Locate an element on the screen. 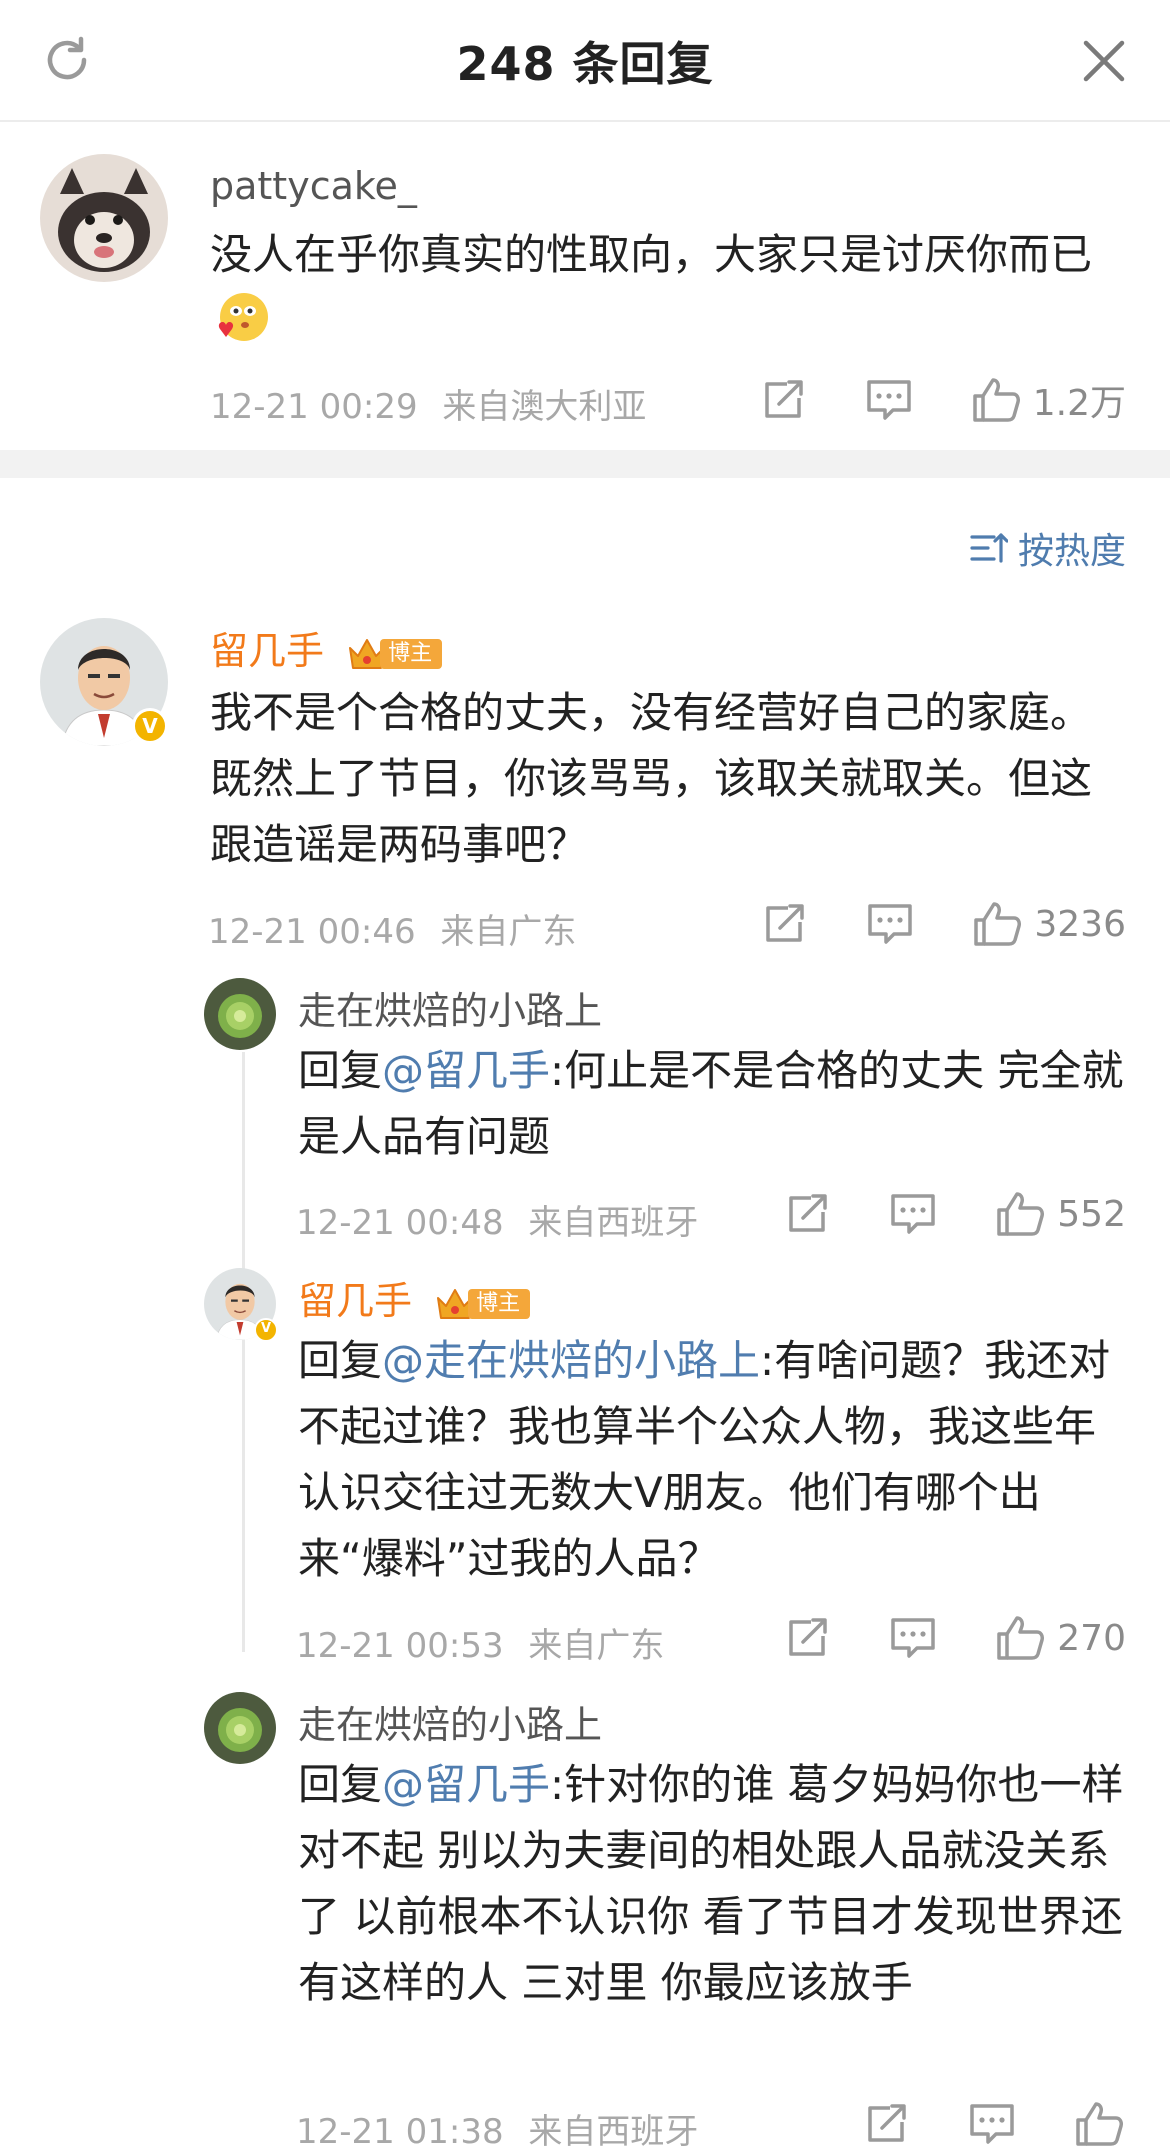  close-icon is located at coordinates (1104, 61).